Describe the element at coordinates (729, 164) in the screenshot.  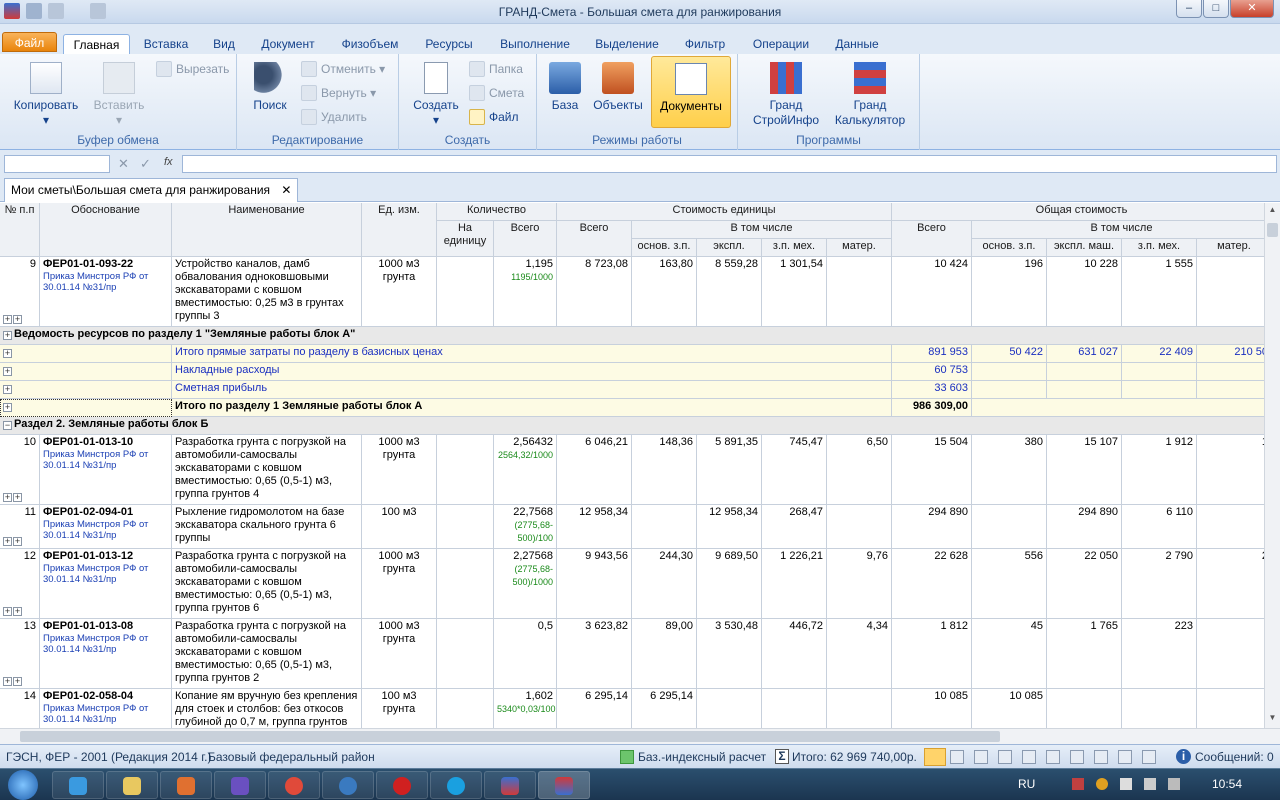
I see `formula-input` at that location.